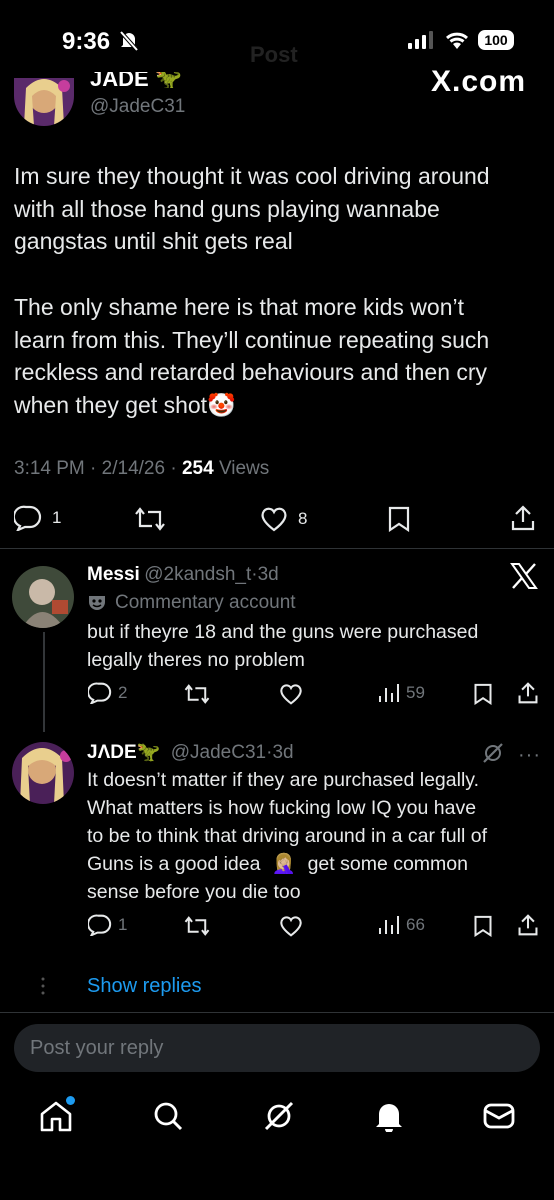  I want to click on reply2-header: JΛDE🦖 @JadeC31·3d, so click(190, 752).